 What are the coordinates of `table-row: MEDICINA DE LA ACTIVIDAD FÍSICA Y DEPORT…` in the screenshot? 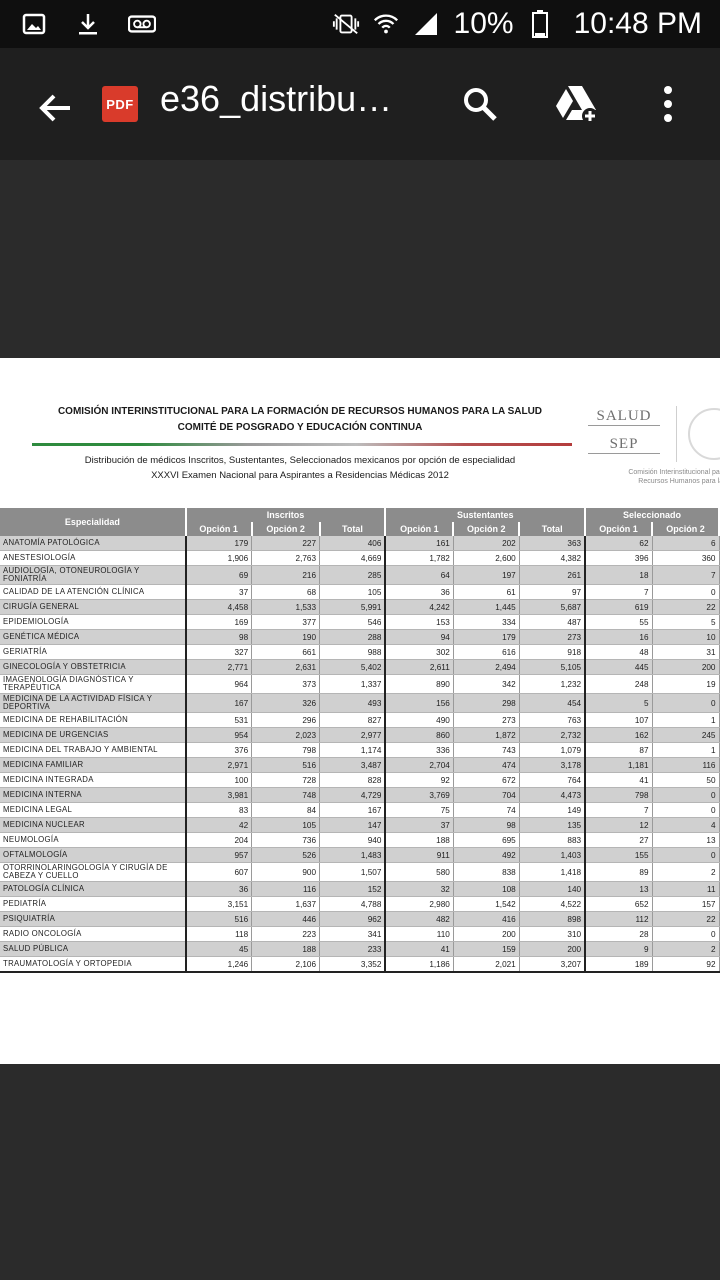 It's located at (360, 703).